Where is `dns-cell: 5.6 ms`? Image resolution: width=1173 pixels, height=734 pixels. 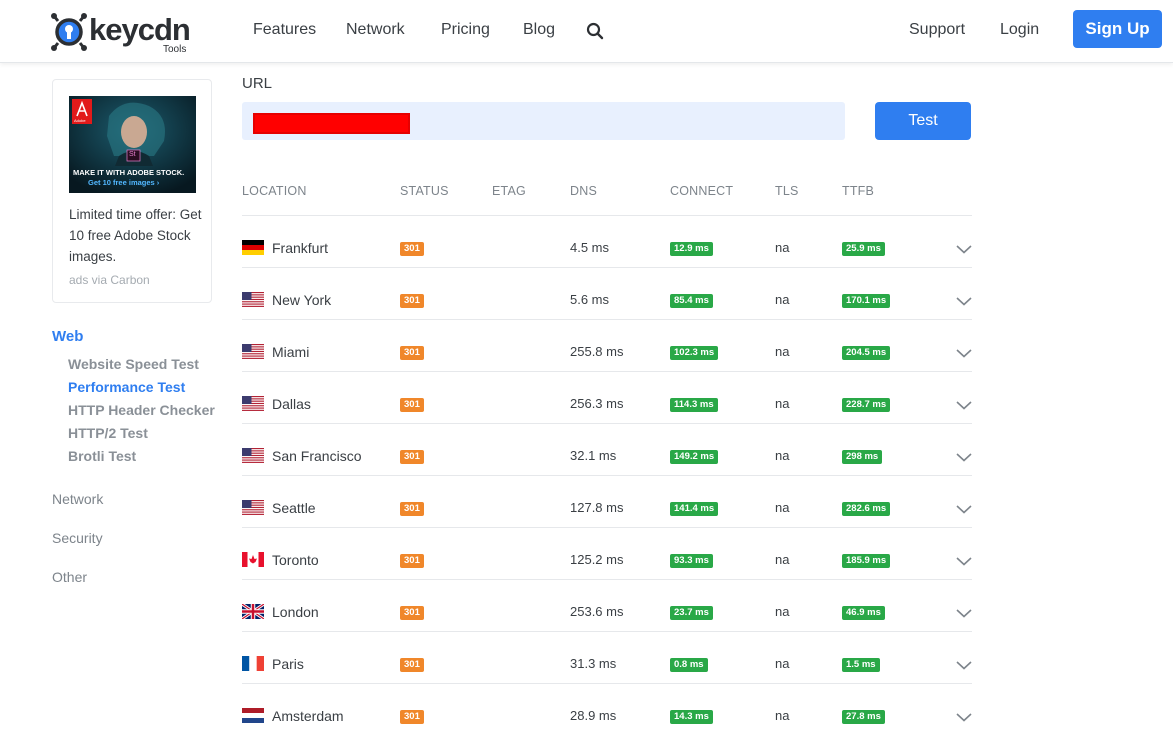 dns-cell: 5.6 ms is located at coordinates (590, 299).